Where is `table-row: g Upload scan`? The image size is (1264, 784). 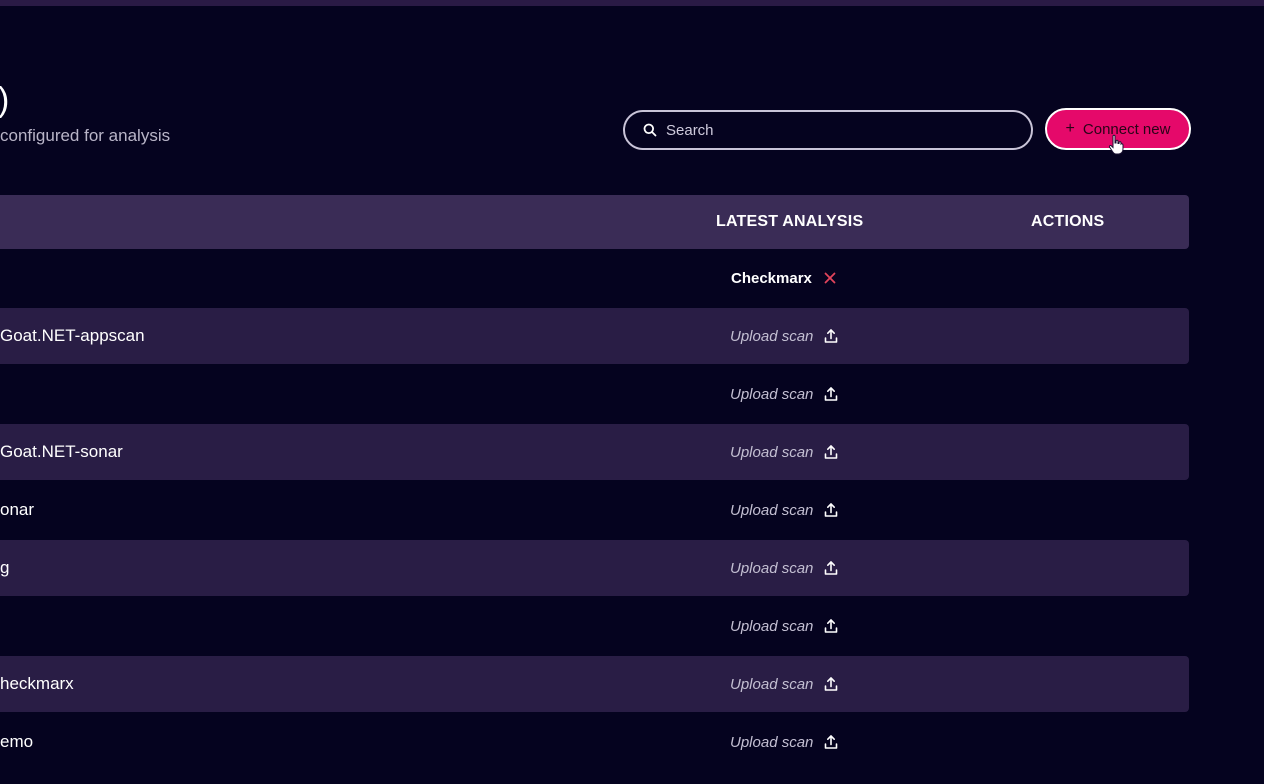 table-row: g Upload scan is located at coordinates (594, 568).